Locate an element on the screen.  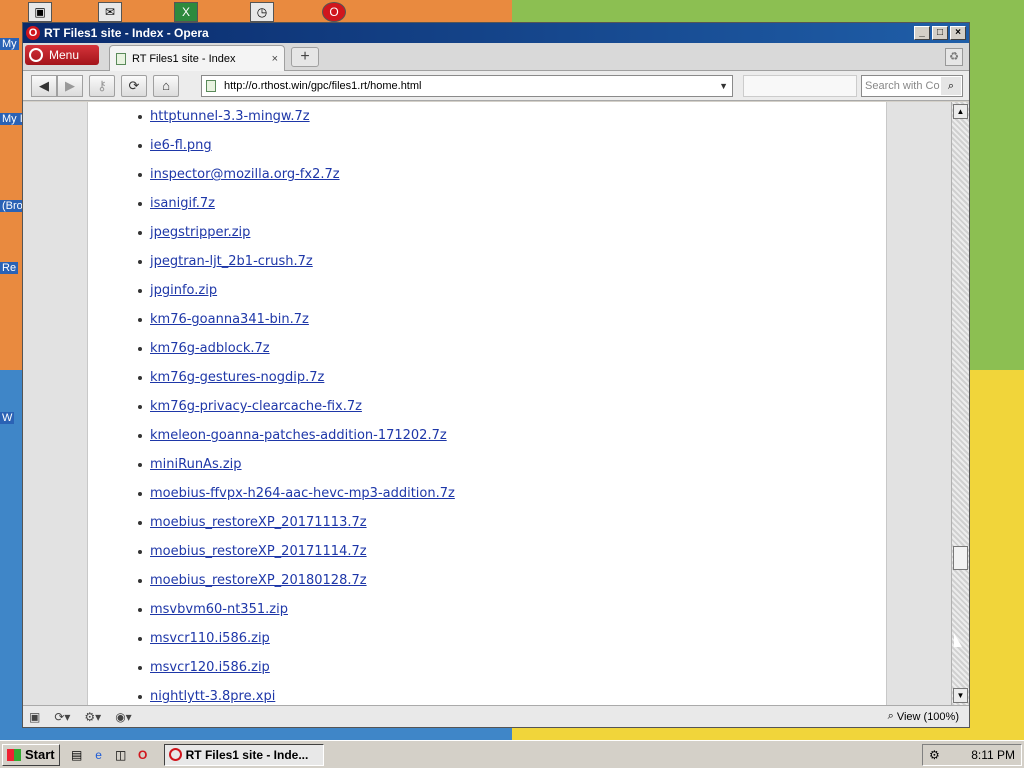
file-link: jpegstripper.zip is located at coordinates (200, 232).